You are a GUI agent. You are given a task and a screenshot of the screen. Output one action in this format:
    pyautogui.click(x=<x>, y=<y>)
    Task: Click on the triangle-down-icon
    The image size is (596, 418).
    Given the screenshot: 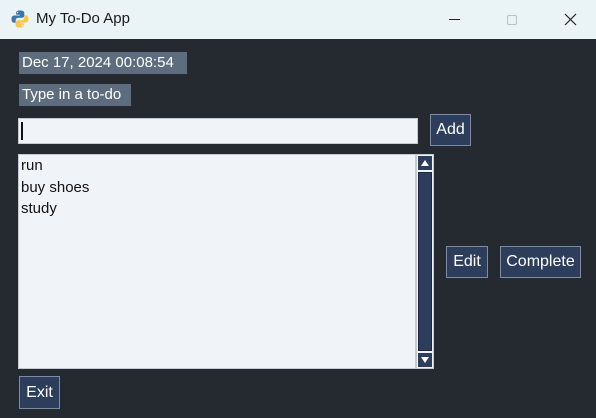 What is the action you would take?
    pyautogui.click(x=425, y=360)
    